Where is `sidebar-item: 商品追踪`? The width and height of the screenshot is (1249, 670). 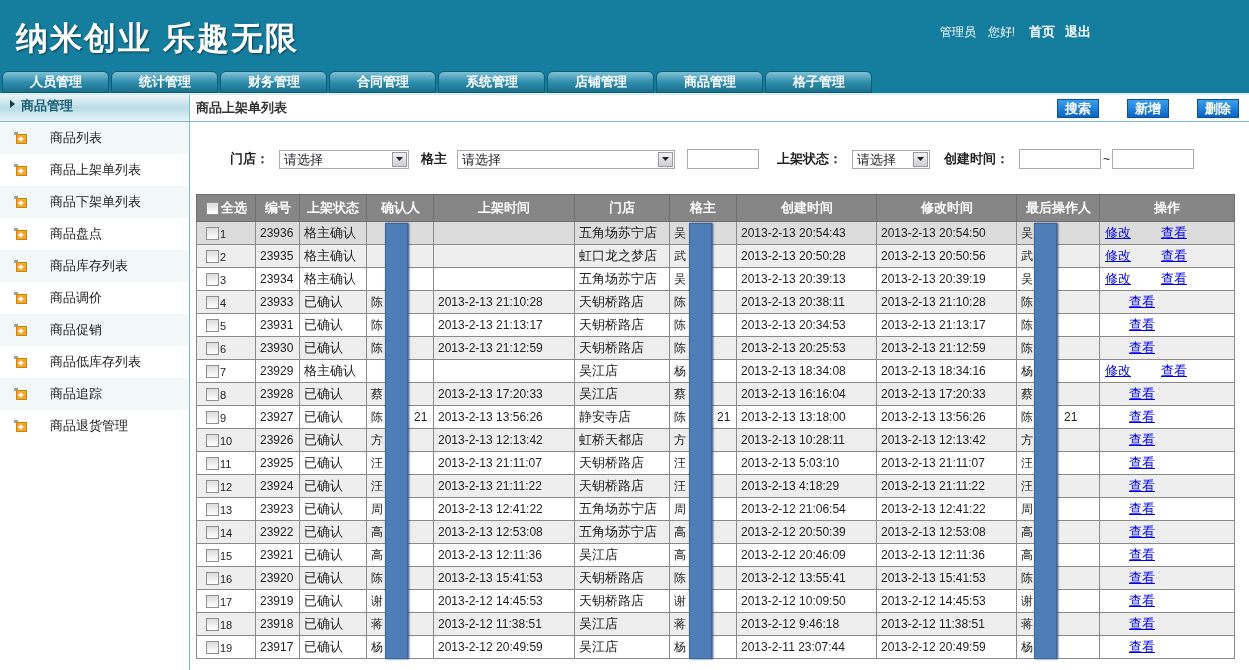 sidebar-item: 商品追踪 is located at coordinates (94, 394).